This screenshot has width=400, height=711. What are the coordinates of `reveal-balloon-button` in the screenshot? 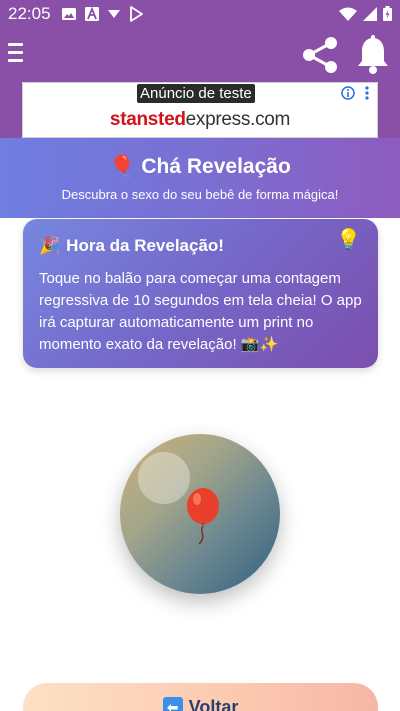 It's located at (200, 514).